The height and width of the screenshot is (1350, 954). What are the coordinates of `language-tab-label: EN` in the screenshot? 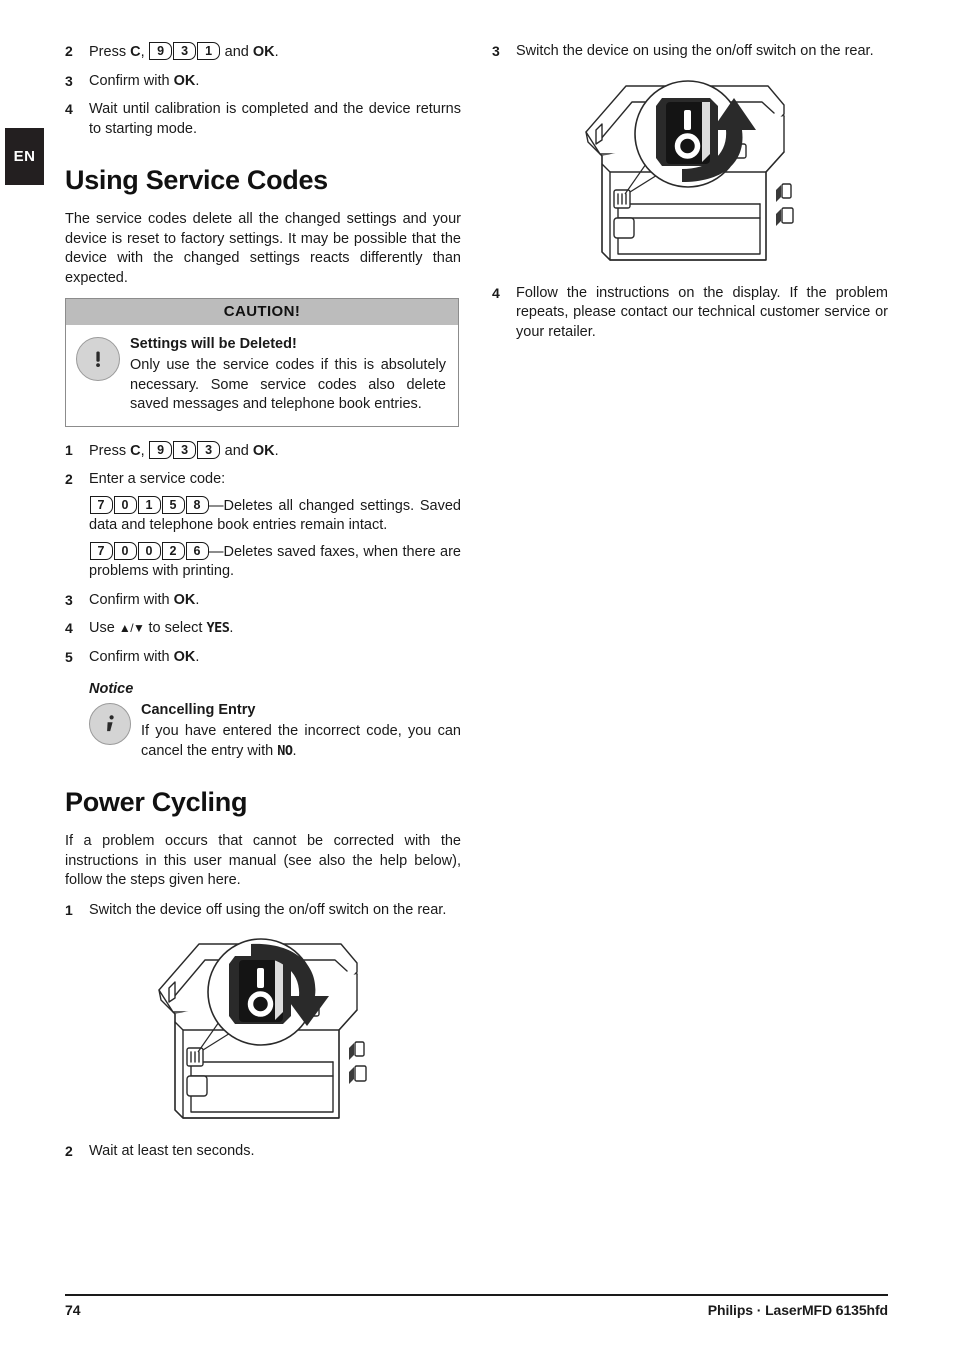 It's located at (24, 156).